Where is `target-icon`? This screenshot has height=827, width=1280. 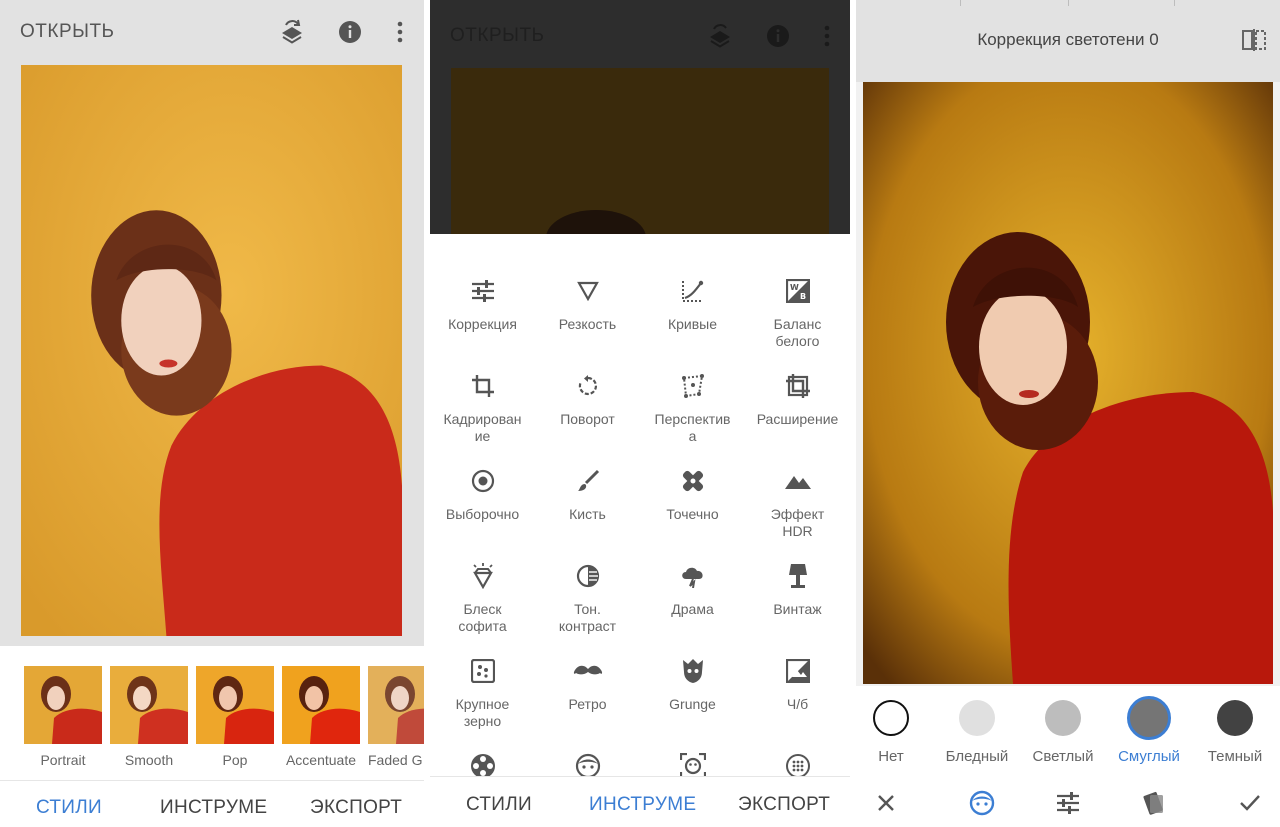
target-icon is located at coordinates (483, 481).